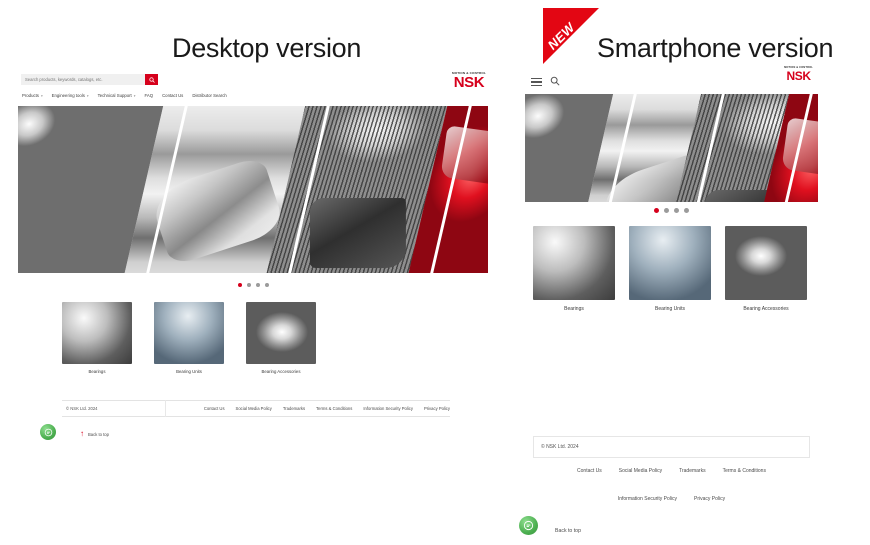 This screenshot has height=545, width=870. Describe the element at coordinates (83, 79) in the screenshot. I see `search-input` at that location.